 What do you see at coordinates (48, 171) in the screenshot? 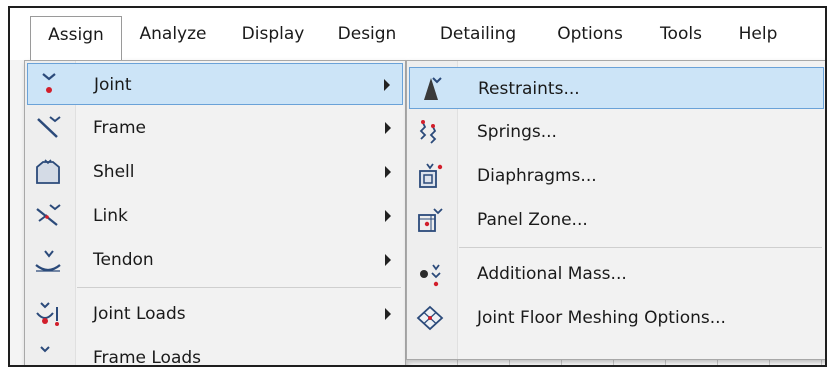
I see `shell-icon` at bounding box center [48, 171].